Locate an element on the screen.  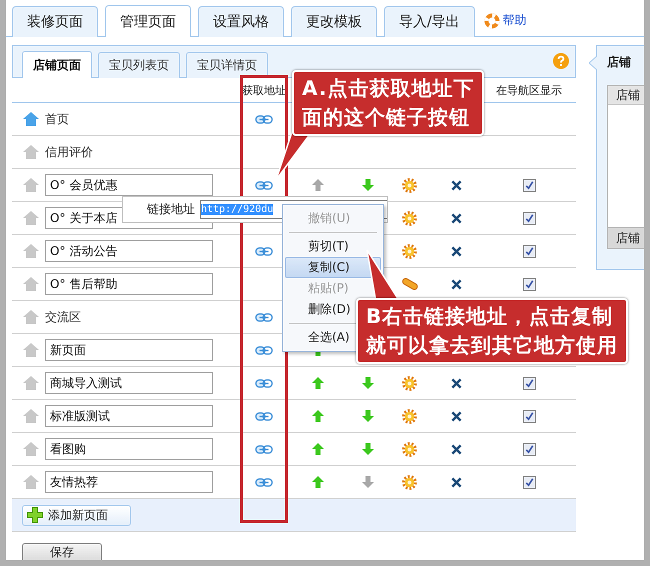
column-header: 在导航区显示 is located at coordinates (529, 90).